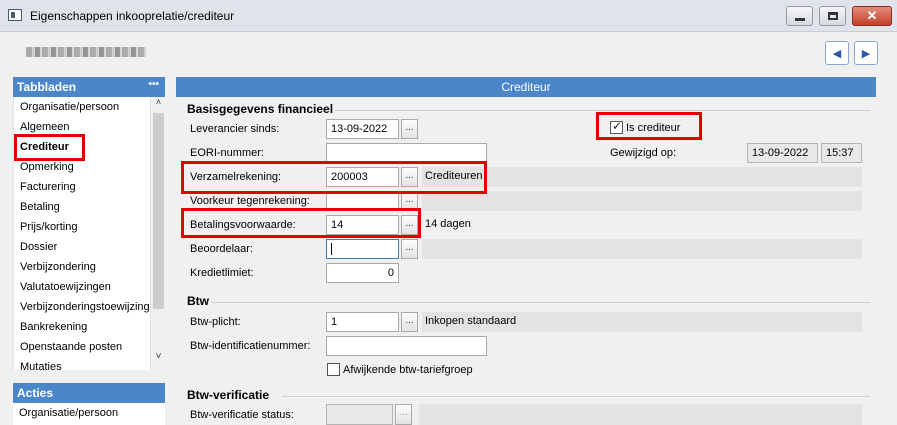 The width and height of the screenshot is (897, 425). What do you see at coordinates (642, 249) in the screenshot?
I see `beoordelaar-description` at bounding box center [642, 249].